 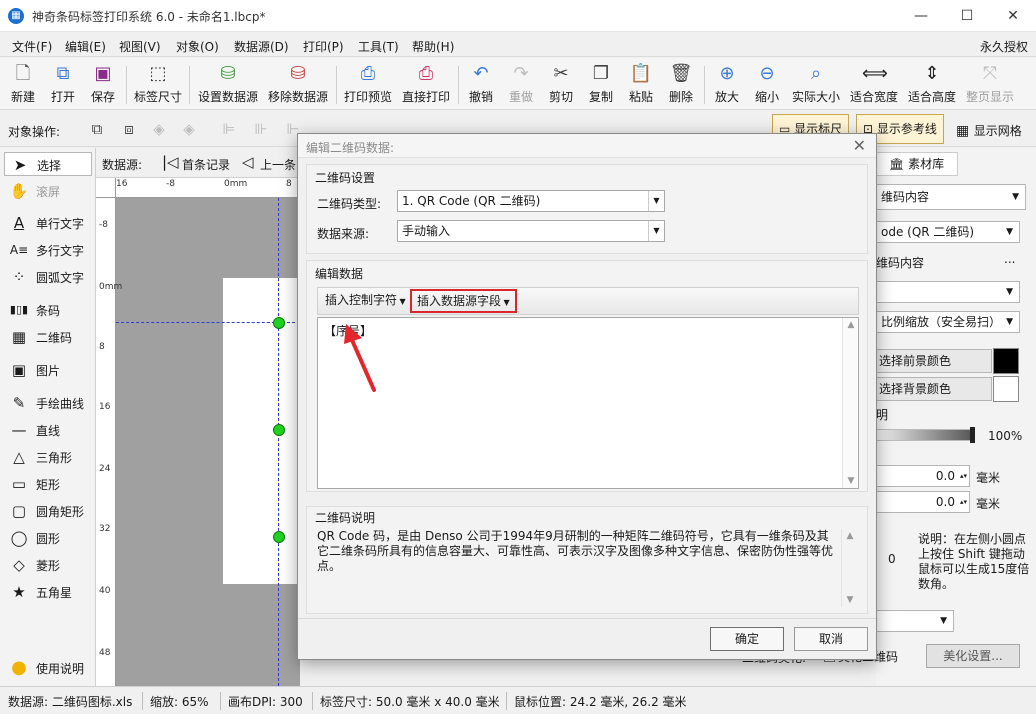 I want to click on delete-button: 🗑 删除, so click(x=681, y=85).